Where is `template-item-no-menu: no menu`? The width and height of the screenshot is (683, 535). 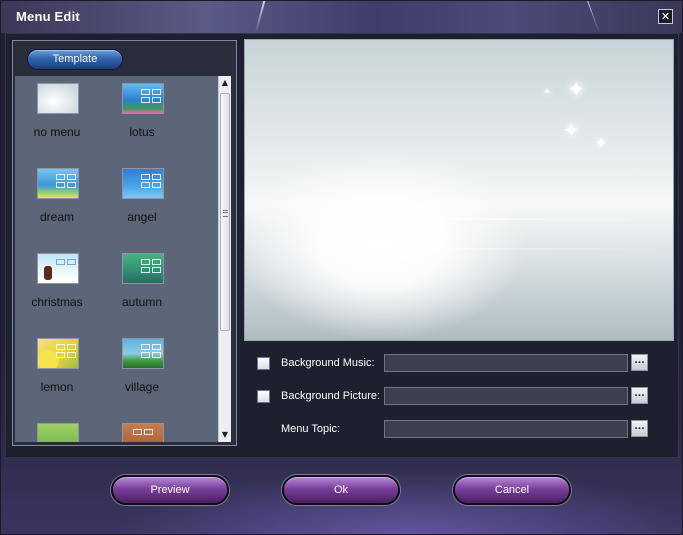
template-item-no-menu: no menu is located at coordinates (57, 118).